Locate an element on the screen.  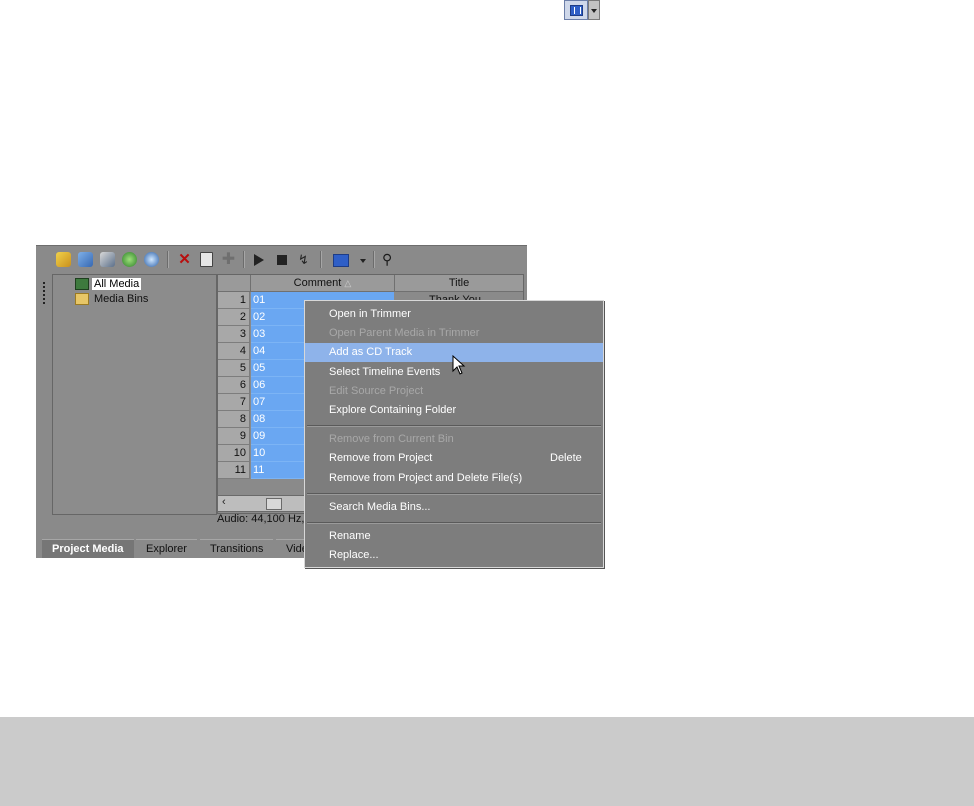
row-number: 1 is located at coordinates (234, 300).